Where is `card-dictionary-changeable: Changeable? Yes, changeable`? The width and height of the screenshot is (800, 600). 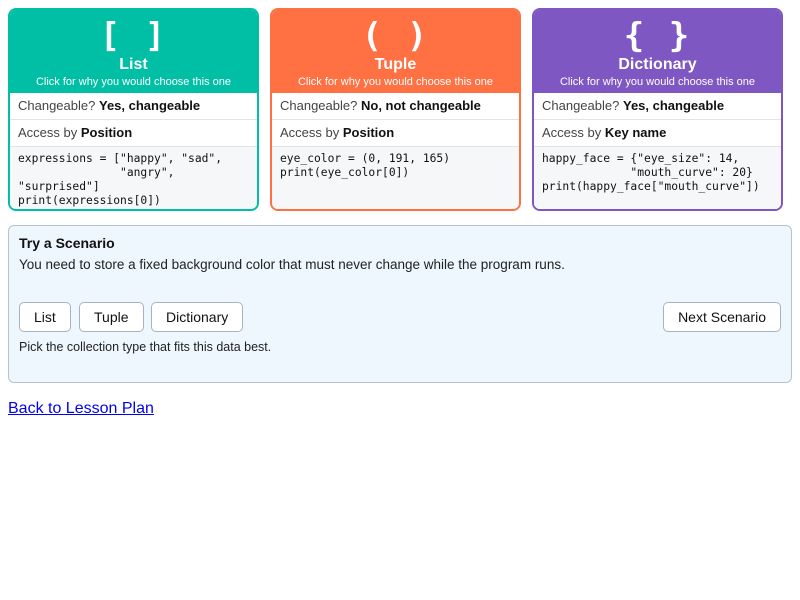 card-dictionary-changeable: Changeable? Yes, changeable is located at coordinates (657, 106).